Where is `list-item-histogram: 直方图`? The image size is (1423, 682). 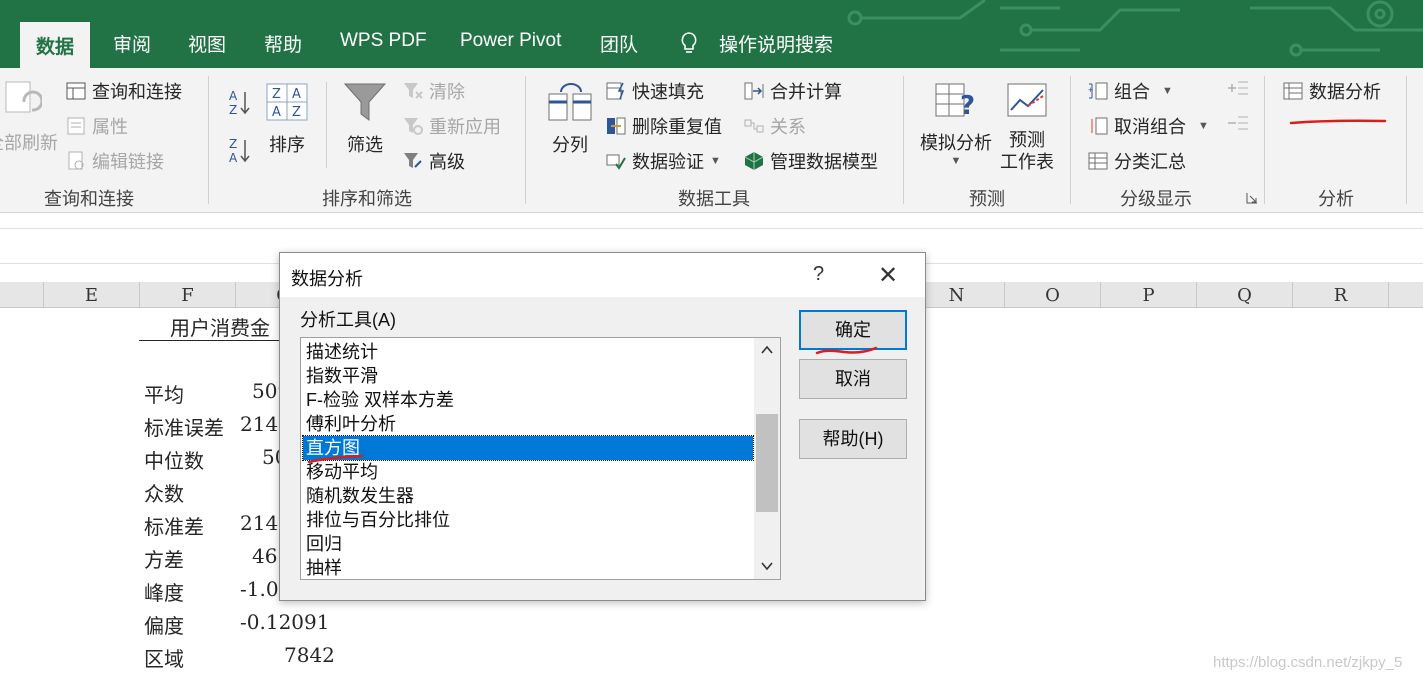 list-item-histogram: 直方图 is located at coordinates (528, 448).